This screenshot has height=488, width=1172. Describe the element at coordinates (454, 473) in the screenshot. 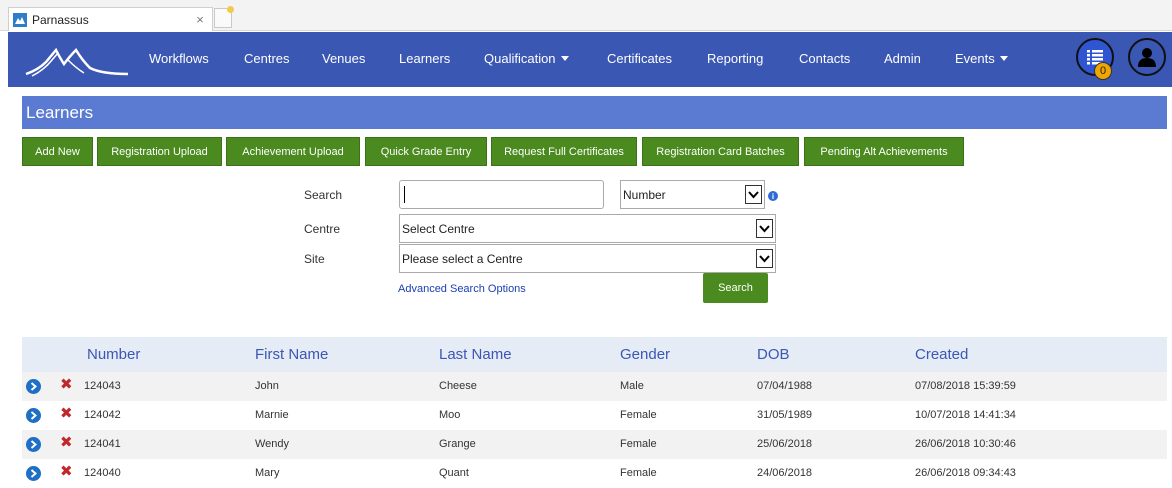

I see `cell-last-name: Quant` at that location.